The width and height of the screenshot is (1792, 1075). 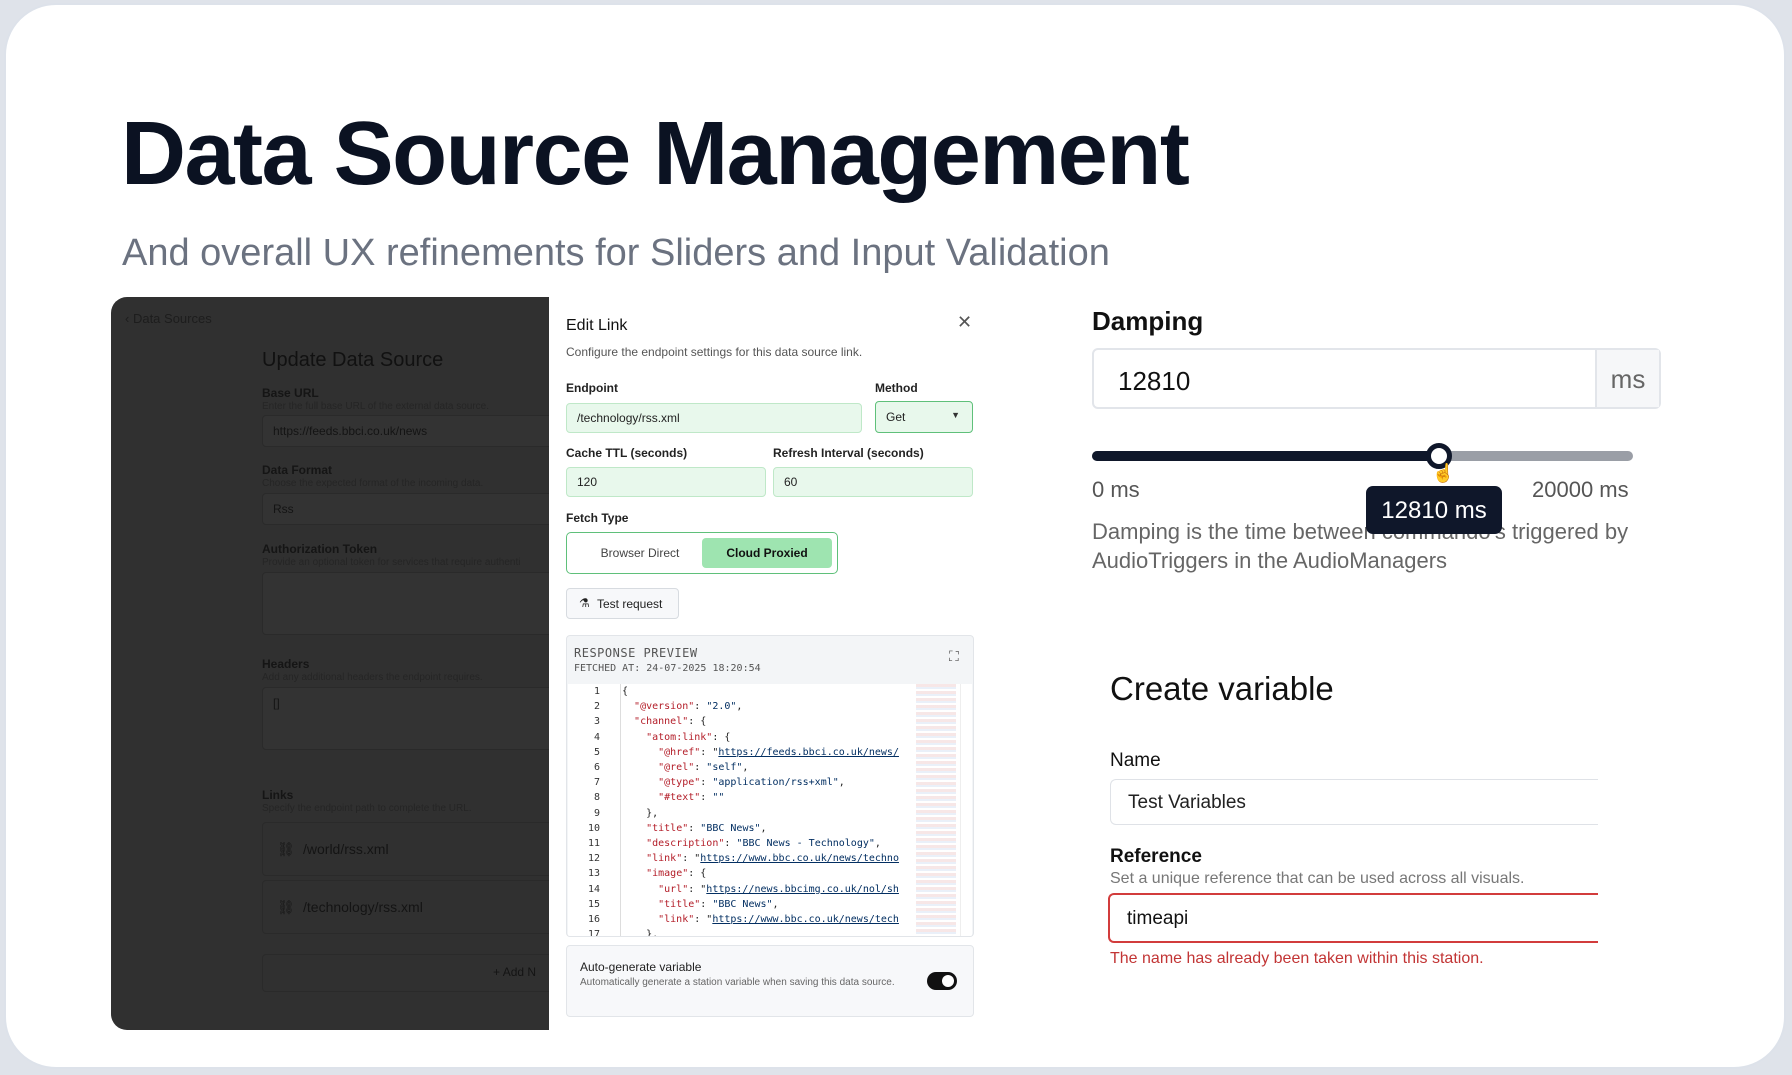 I want to click on code-line: "@version": "2.0",, so click(x=688, y=707).